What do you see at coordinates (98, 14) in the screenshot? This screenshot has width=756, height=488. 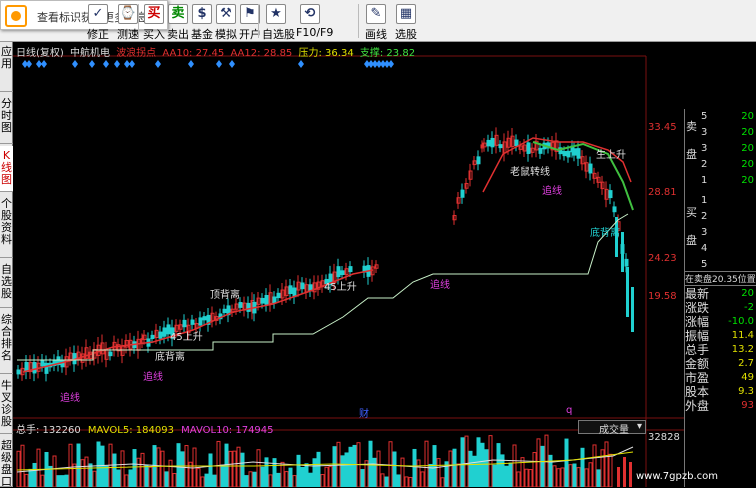 I see `toolbar-icon-0: ✓` at bounding box center [98, 14].